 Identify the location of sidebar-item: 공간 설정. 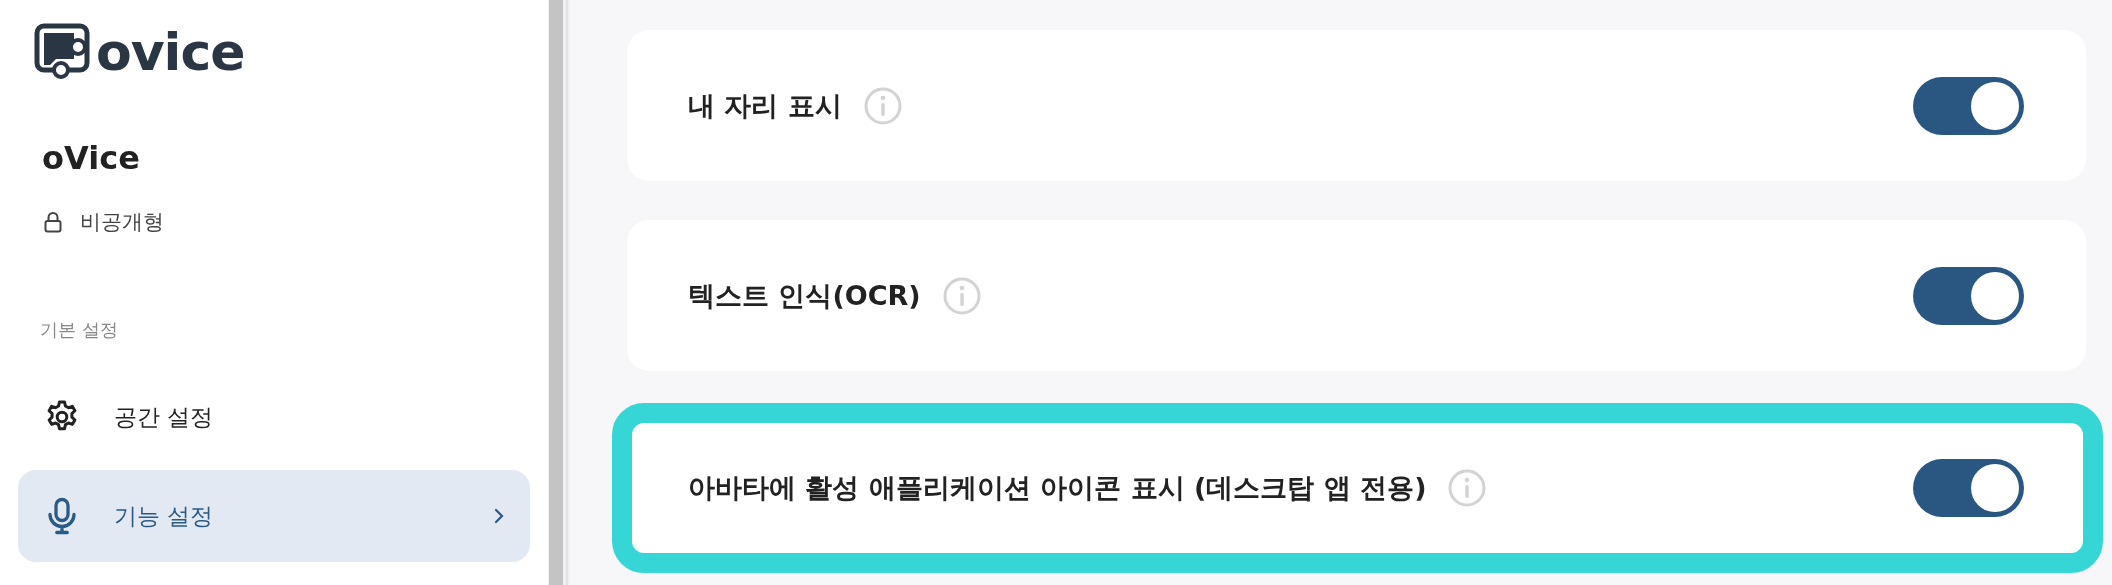
(274, 417).